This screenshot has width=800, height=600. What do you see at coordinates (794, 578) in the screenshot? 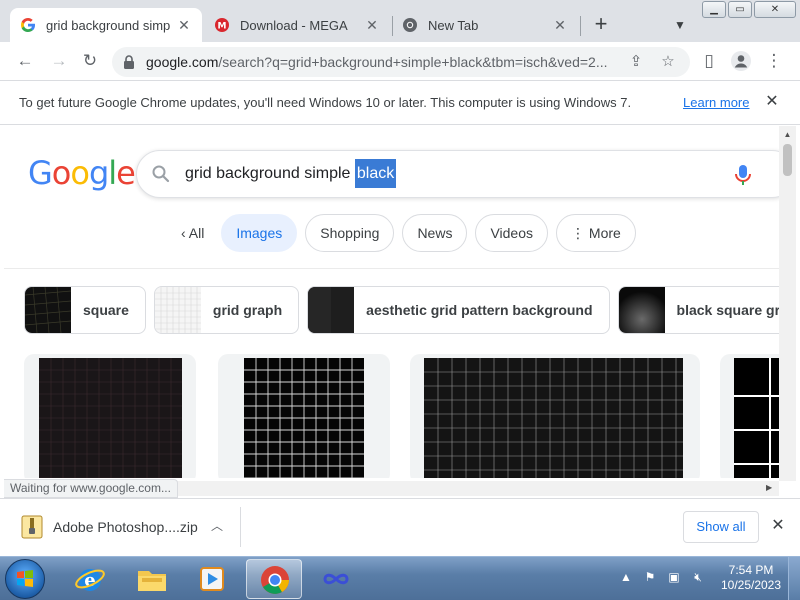
I see `show-desktop-button` at bounding box center [794, 578].